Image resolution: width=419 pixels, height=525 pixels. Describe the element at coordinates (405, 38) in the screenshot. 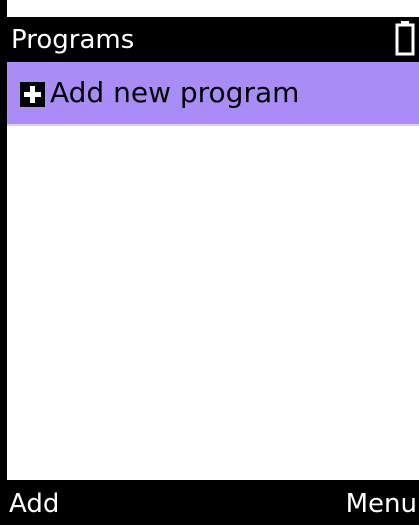

I see `battery-icon` at that location.